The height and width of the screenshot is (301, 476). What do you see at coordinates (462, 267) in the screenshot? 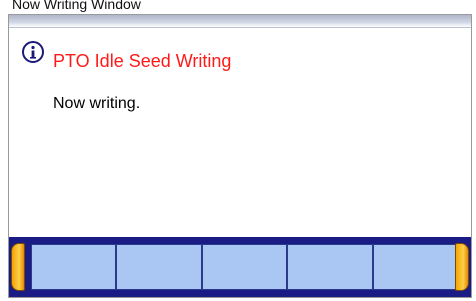
I see `scroll-right-tab` at bounding box center [462, 267].